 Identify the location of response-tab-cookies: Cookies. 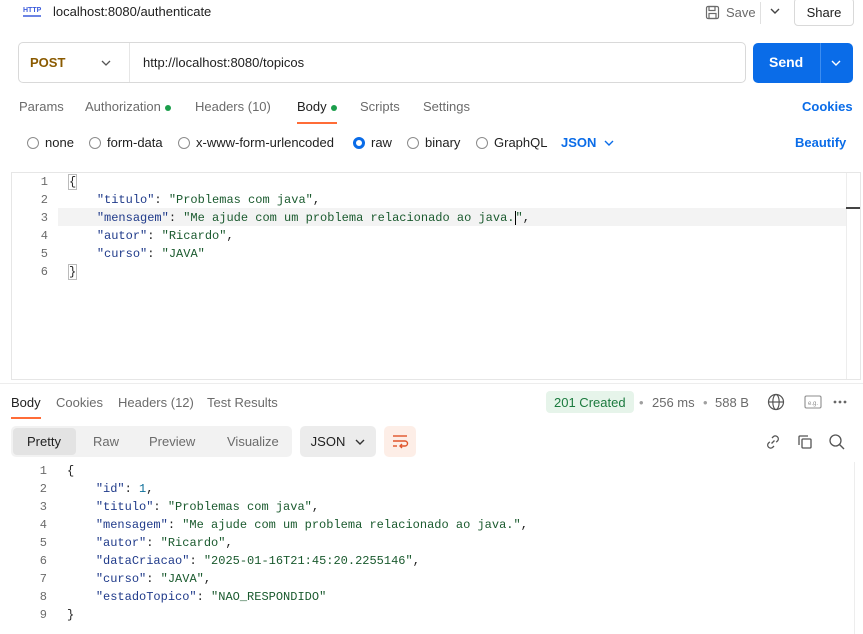
(79, 402).